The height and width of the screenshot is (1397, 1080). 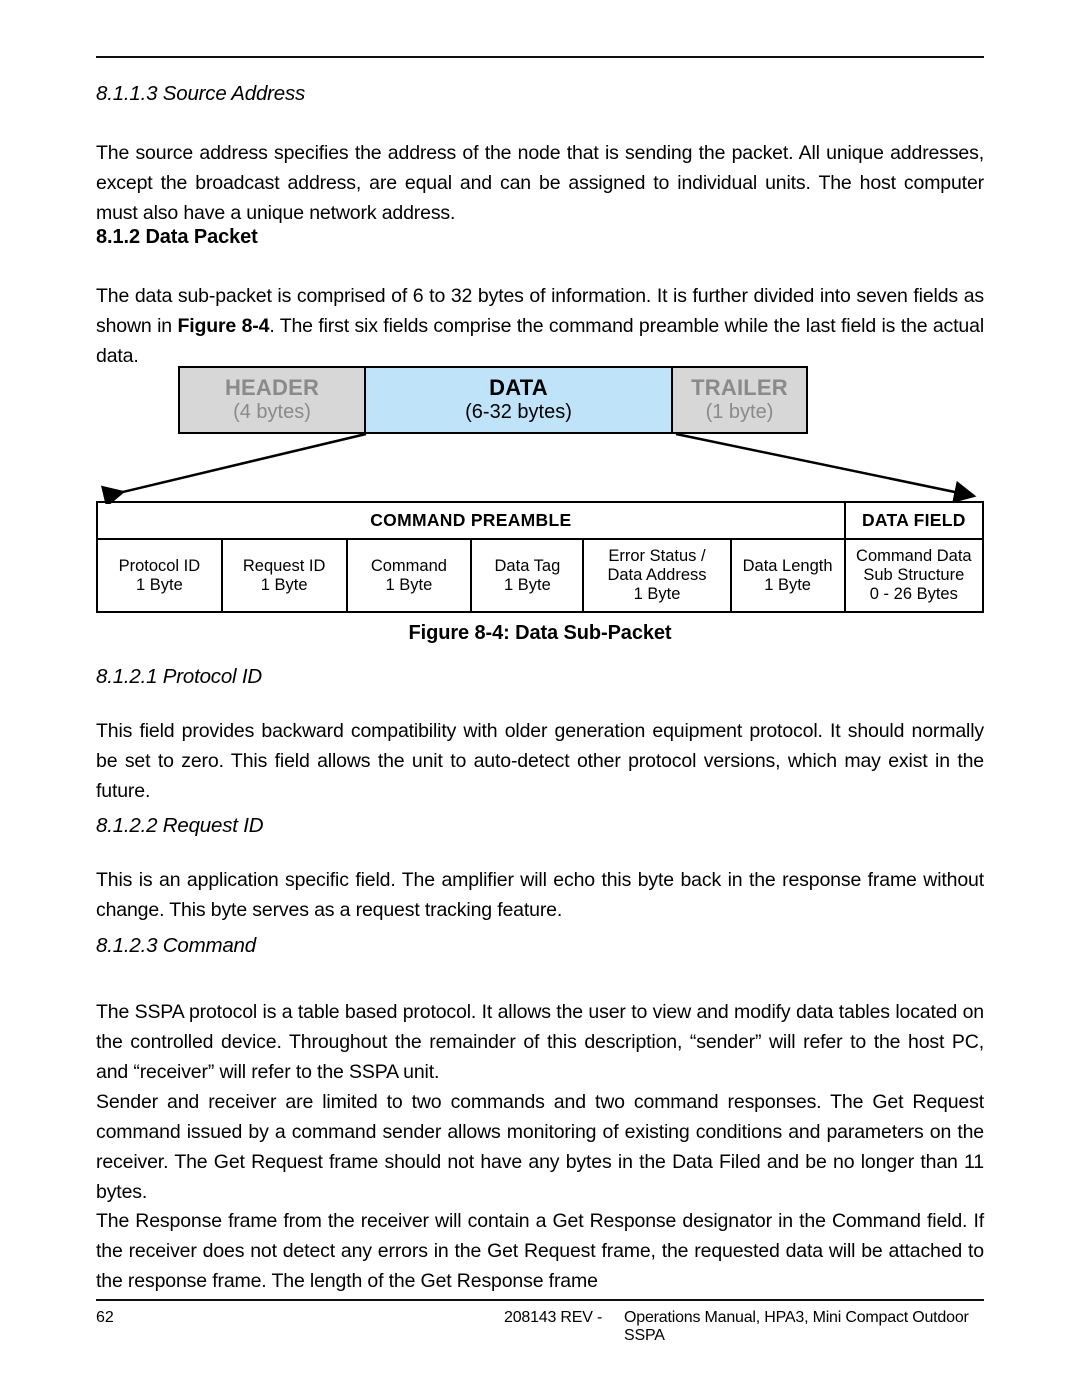 I want to click on packet-block-data: DATA (6-32 bytes), so click(x=519, y=400).